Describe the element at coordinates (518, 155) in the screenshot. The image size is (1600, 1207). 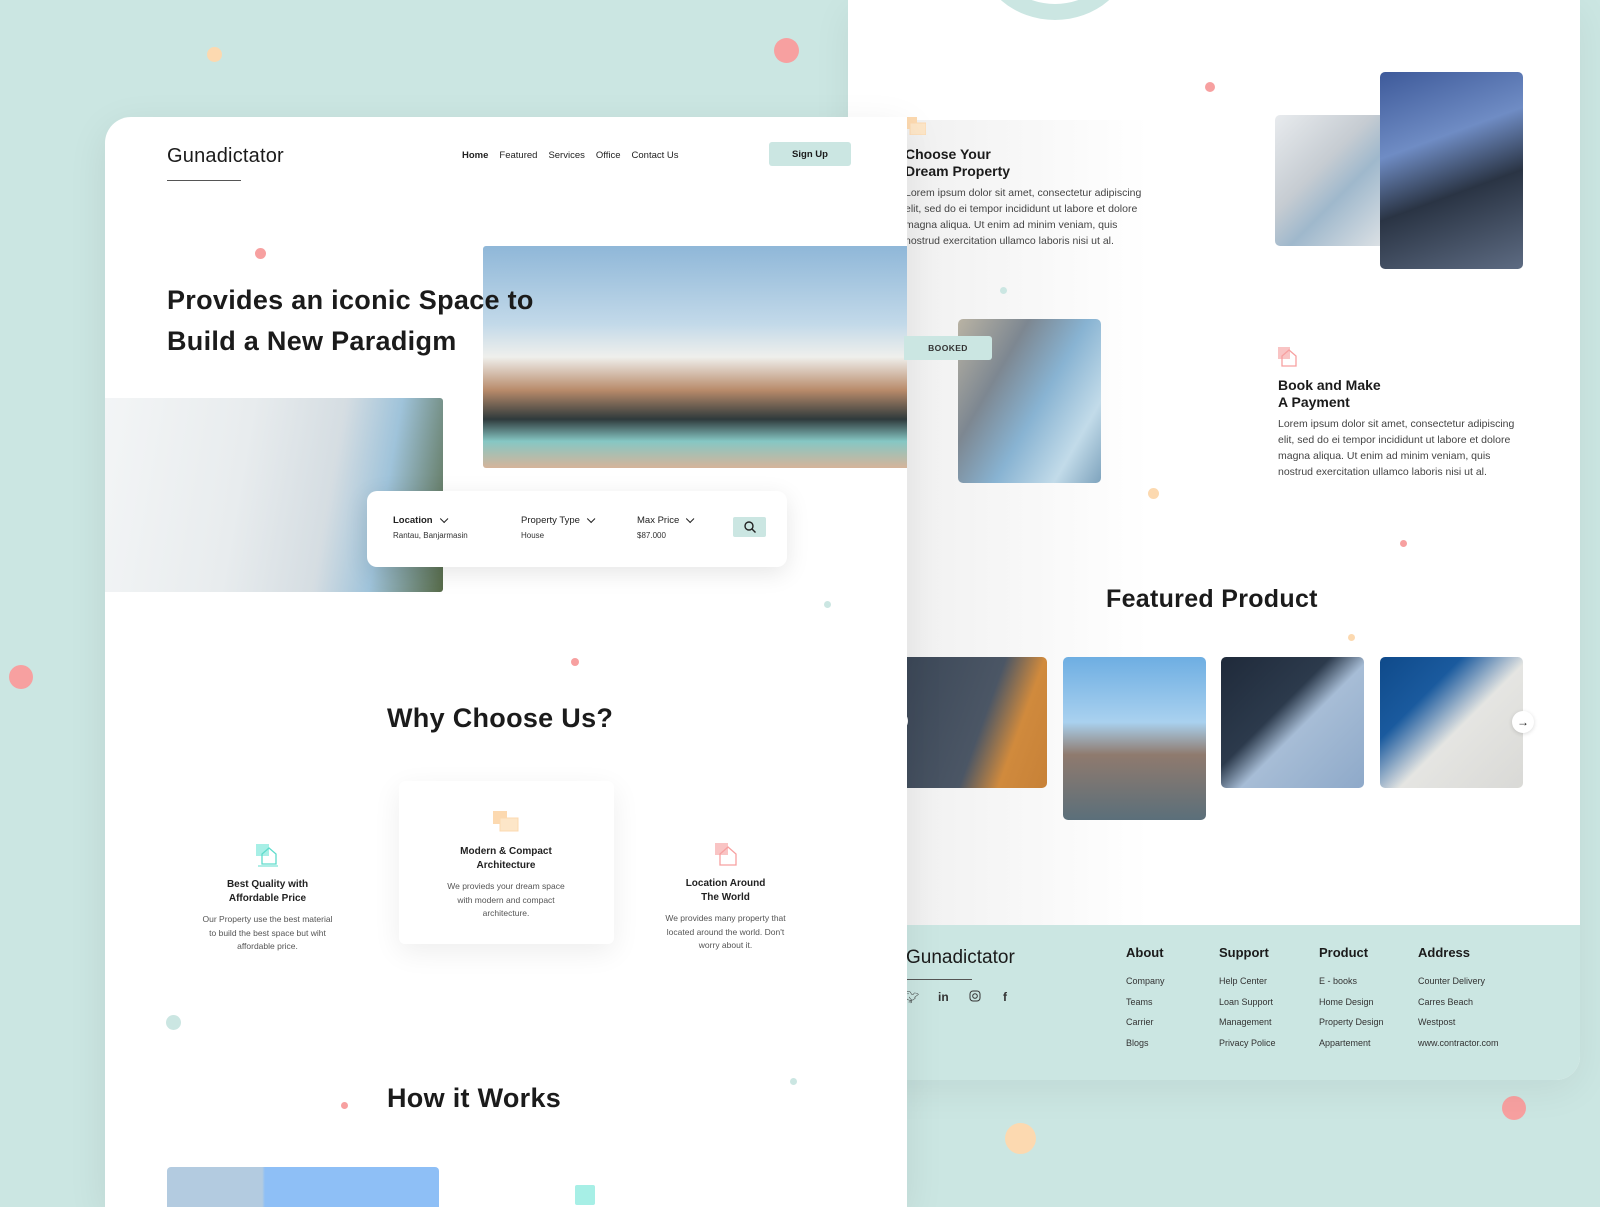
I see `nav-featured: Featured` at that location.